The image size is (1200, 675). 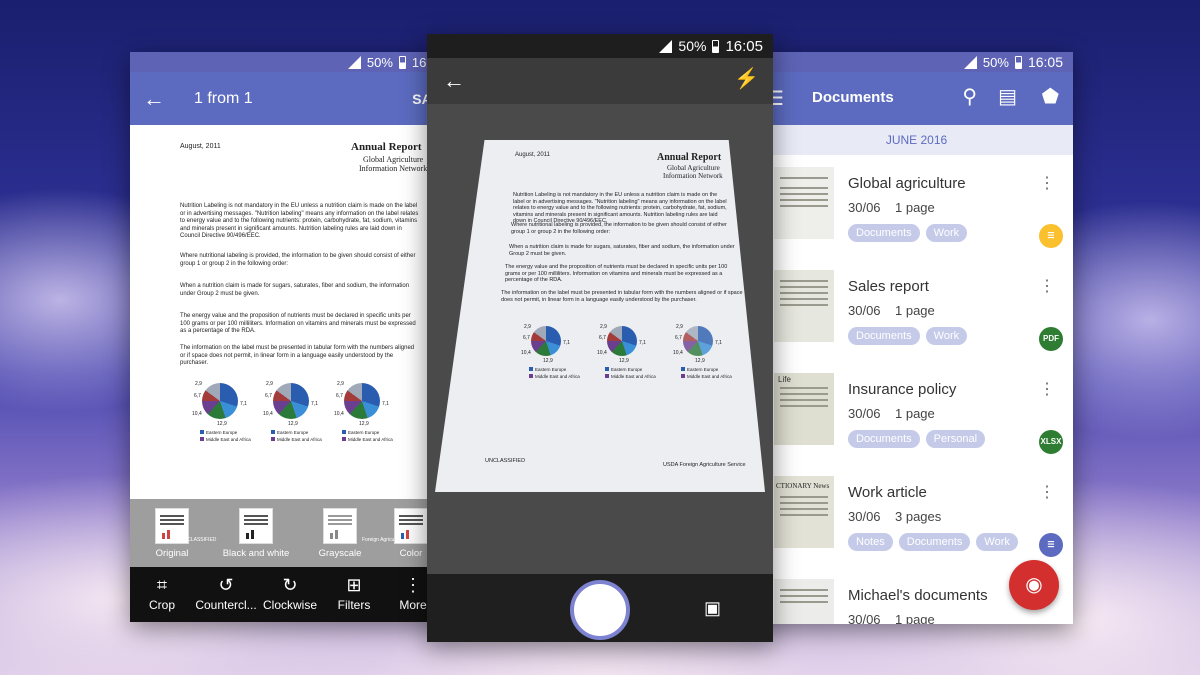 I want to click on doc-title: Annual Report, so click(x=386, y=147).